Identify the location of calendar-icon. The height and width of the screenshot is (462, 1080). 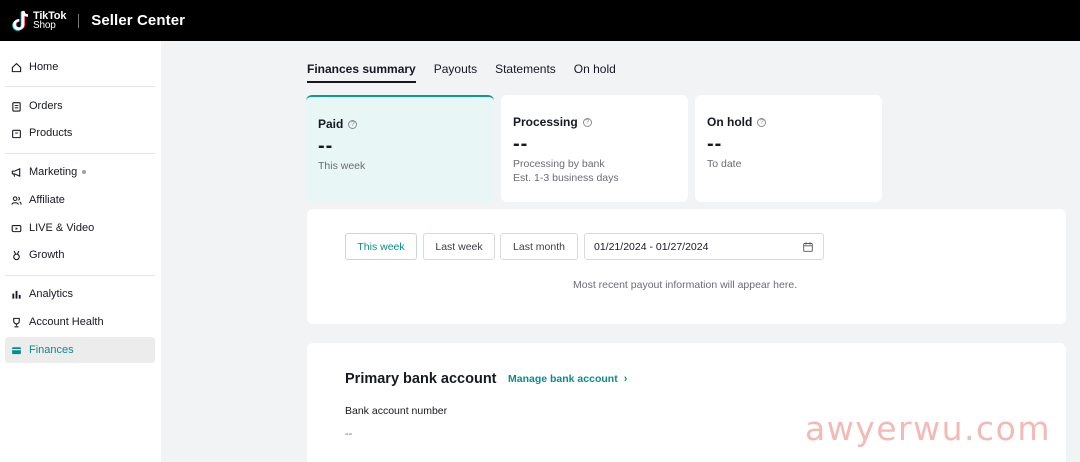
(808, 247).